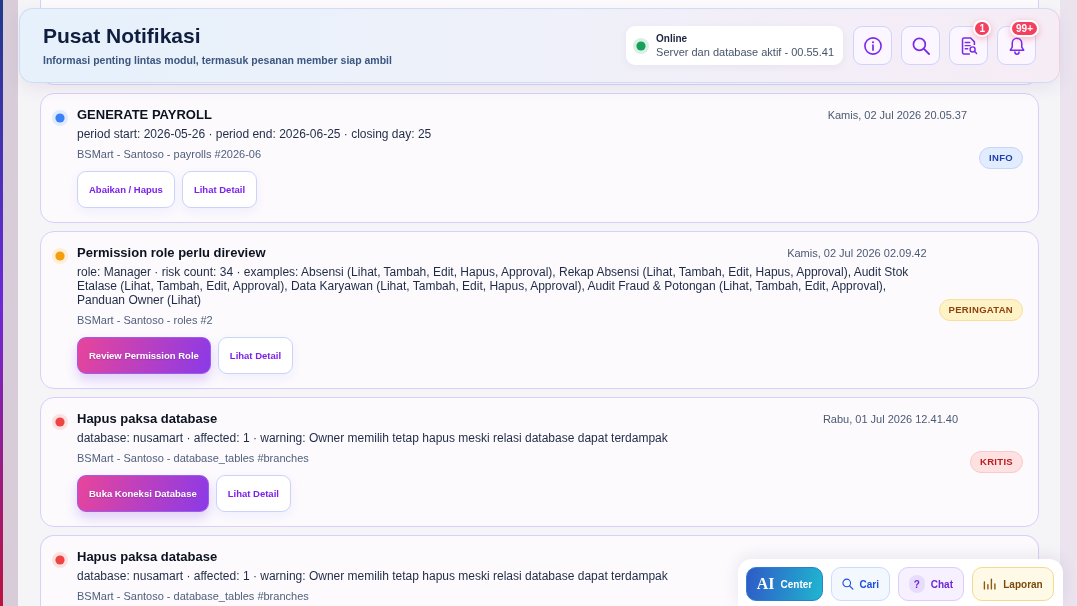 The height and width of the screenshot is (606, 1077). I want to click on bell-icon, so click(1016, 45).